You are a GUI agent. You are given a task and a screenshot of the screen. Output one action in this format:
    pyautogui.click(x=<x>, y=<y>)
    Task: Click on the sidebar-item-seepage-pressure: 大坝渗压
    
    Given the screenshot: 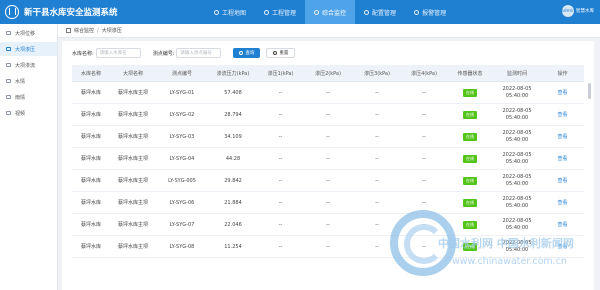 What is the action you would take?
    pyautogui.click(x=28, y=49)
    